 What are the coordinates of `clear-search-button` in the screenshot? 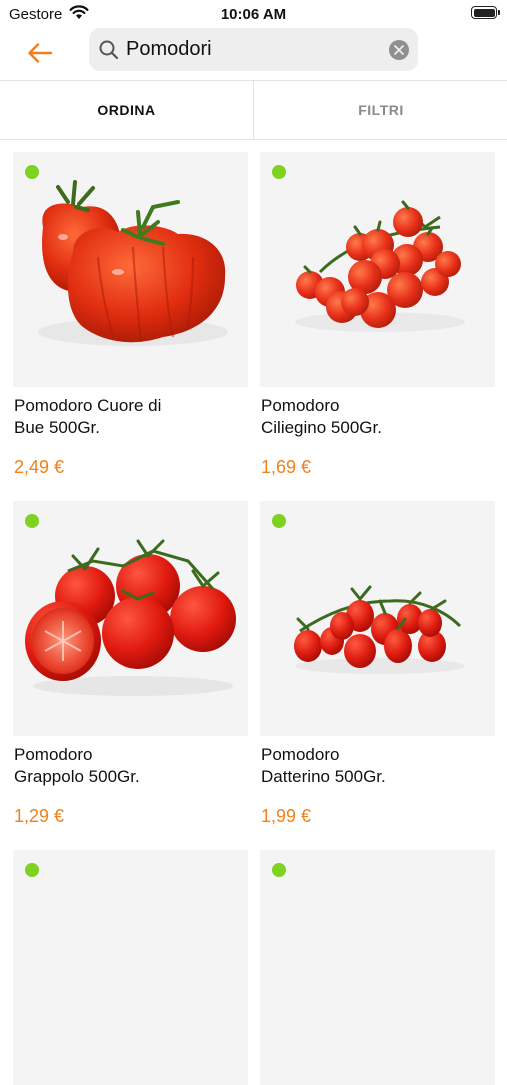 It's located at (399, 50).